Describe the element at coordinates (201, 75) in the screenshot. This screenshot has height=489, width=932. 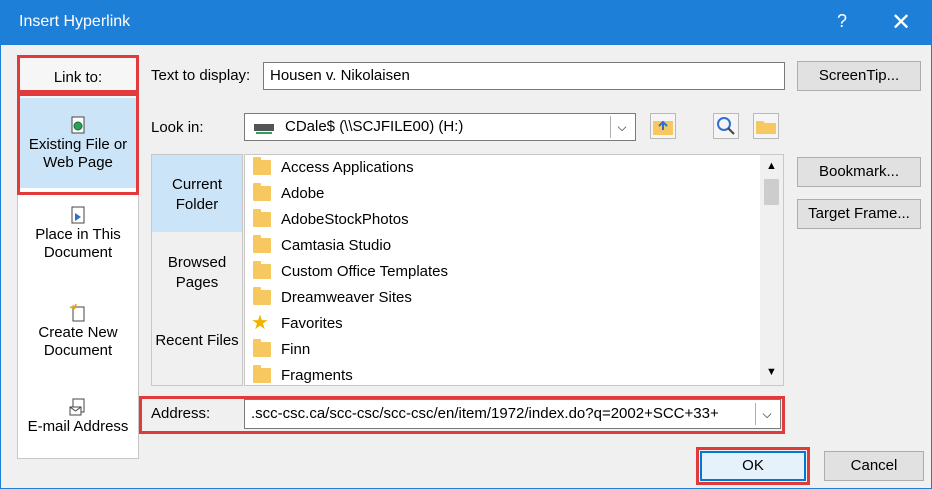
I see `text-to-display-label: Text to display:` at that location.